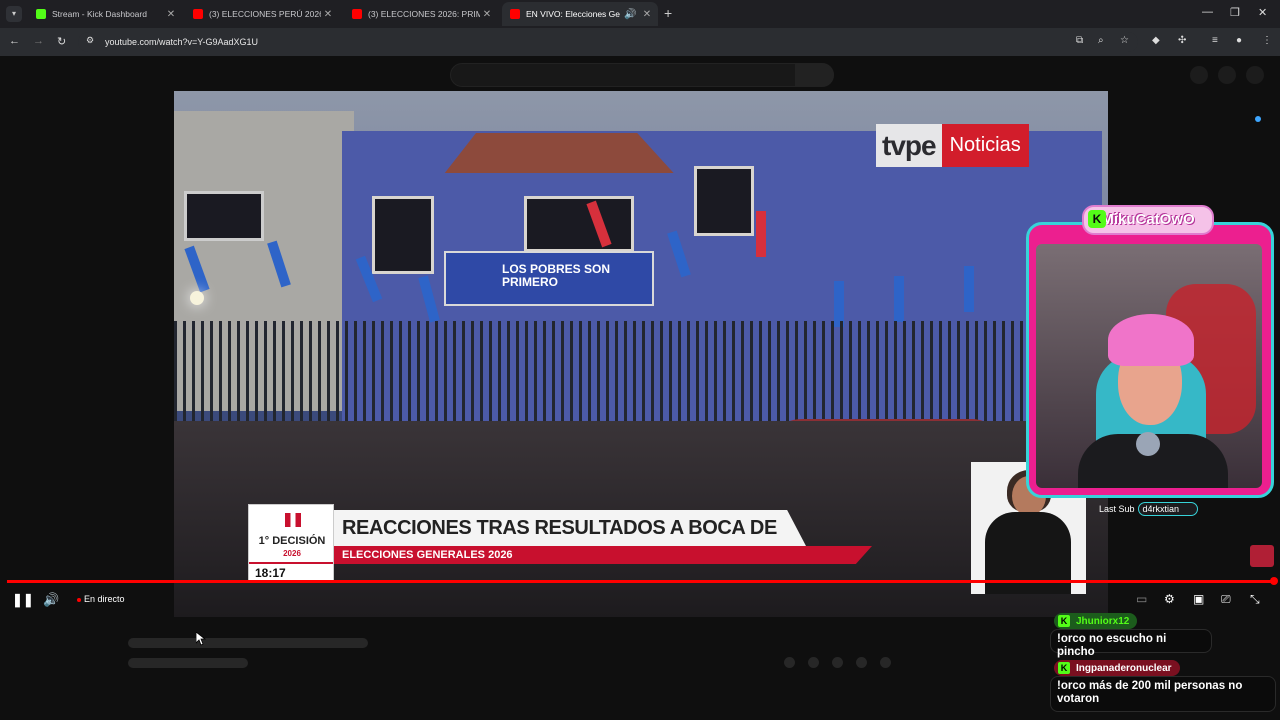 The height and width of the screenshot is (720, 1280). I want to click on tab-en-vivo: EN VIVO: Elecciones Ge 🔊 ✕, so click(580, 14).